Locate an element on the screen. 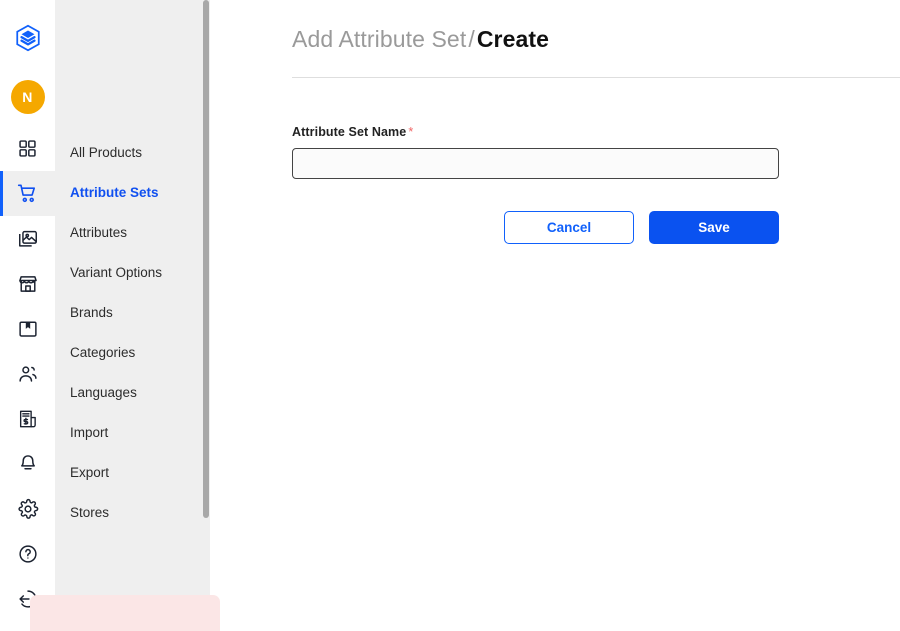 The image size is (900, 631). gear-icon is located at coordinates (28, 509).